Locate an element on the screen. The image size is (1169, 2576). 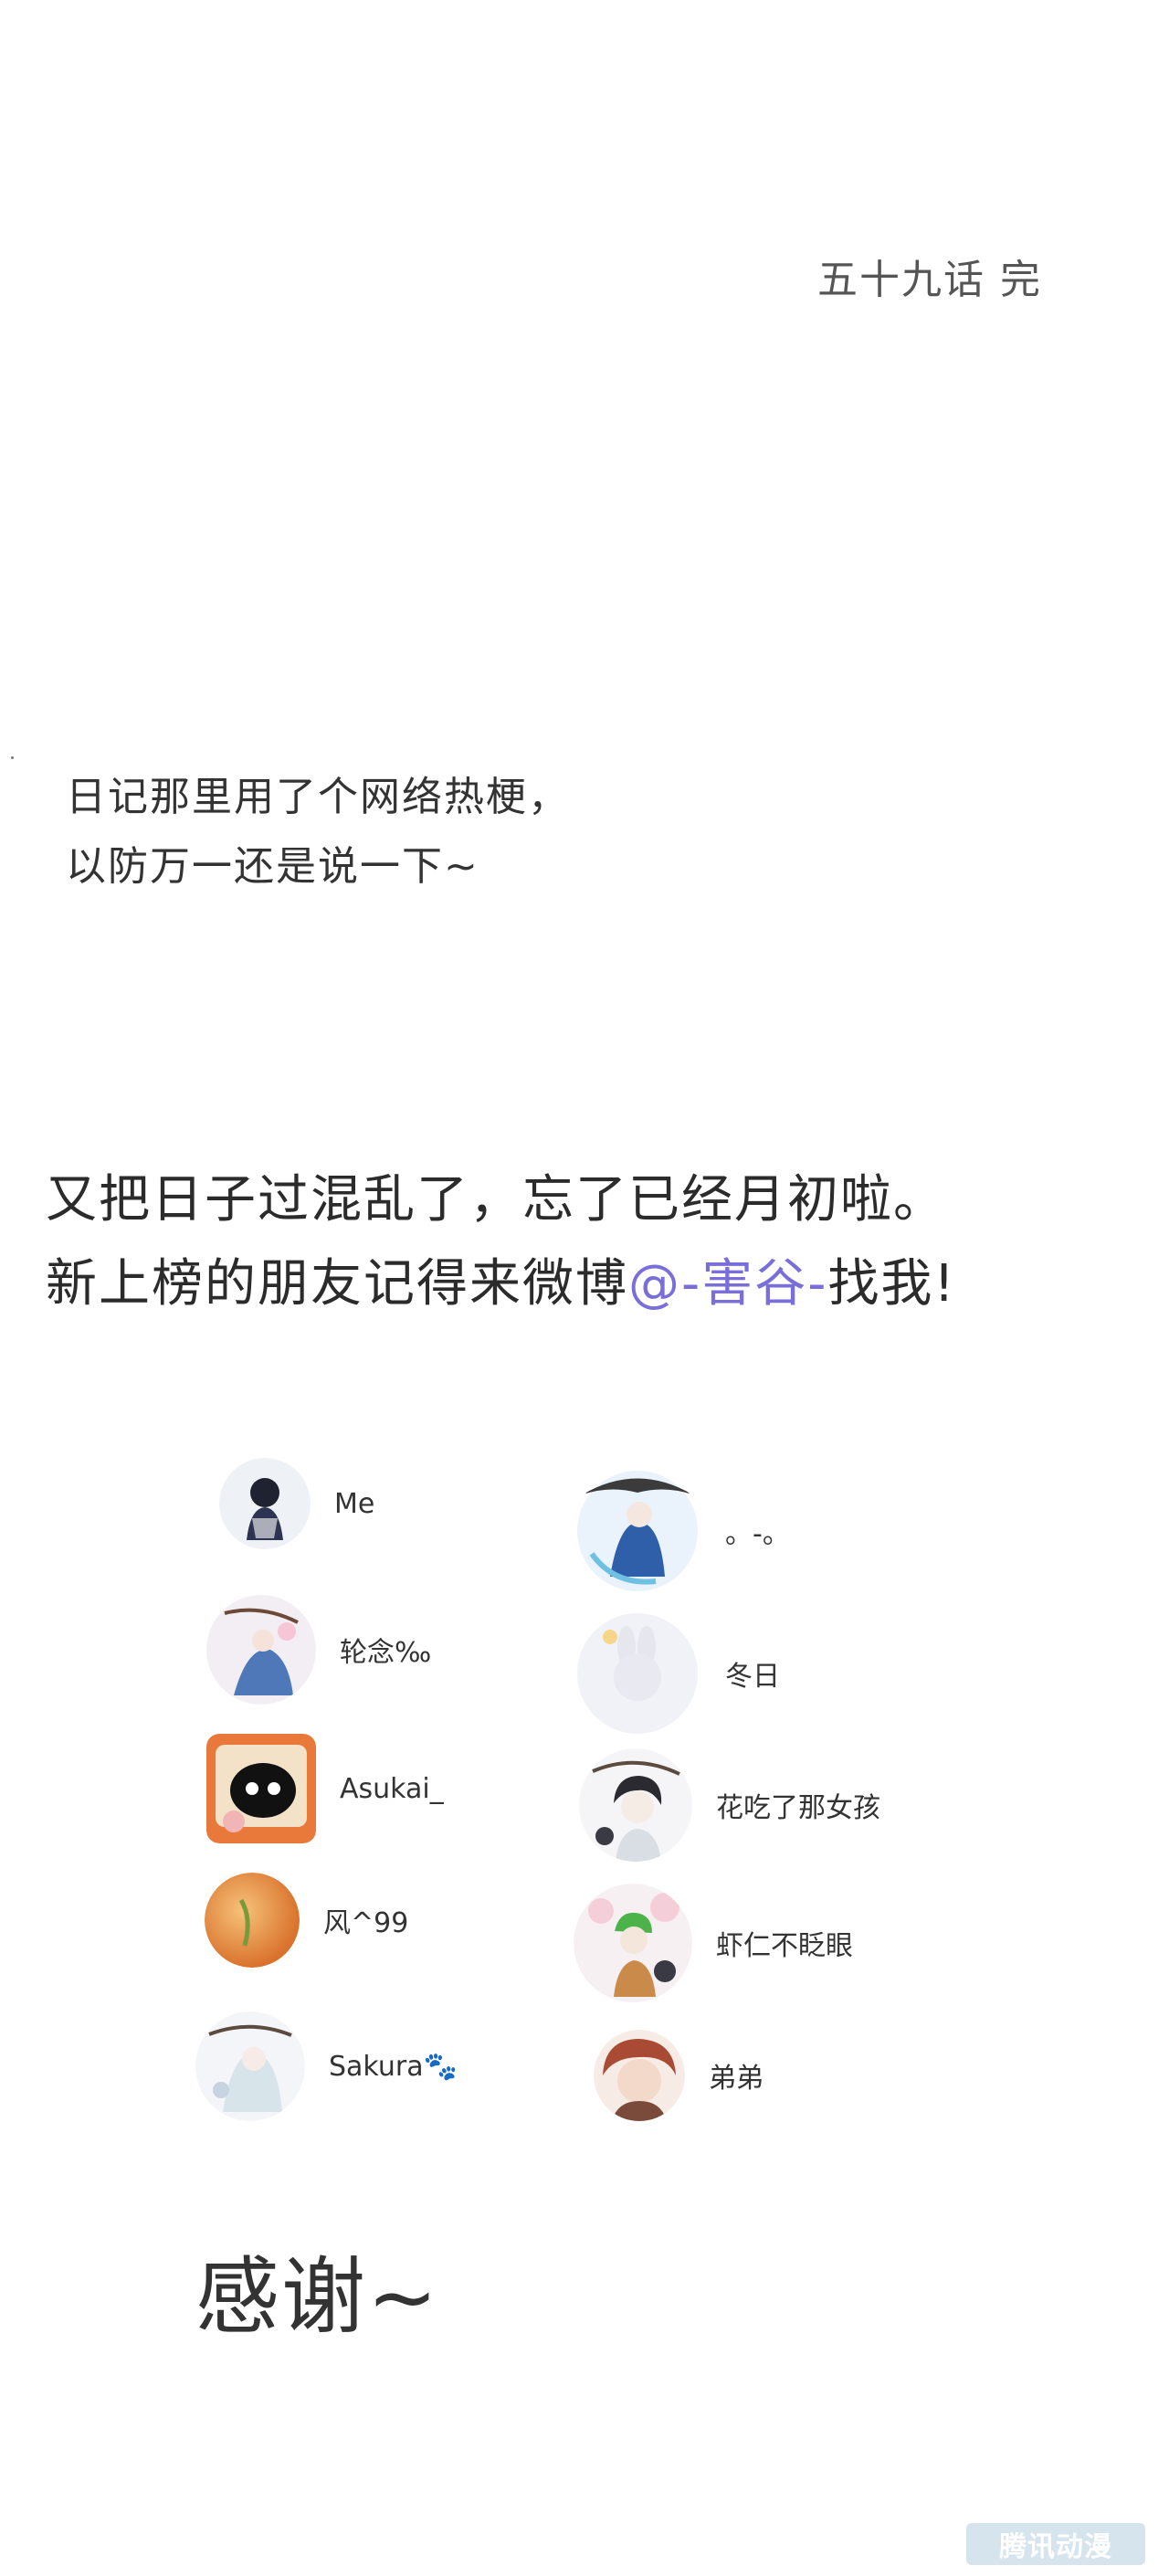
friend-item-me: Me is located at coordinates (296, 1503).